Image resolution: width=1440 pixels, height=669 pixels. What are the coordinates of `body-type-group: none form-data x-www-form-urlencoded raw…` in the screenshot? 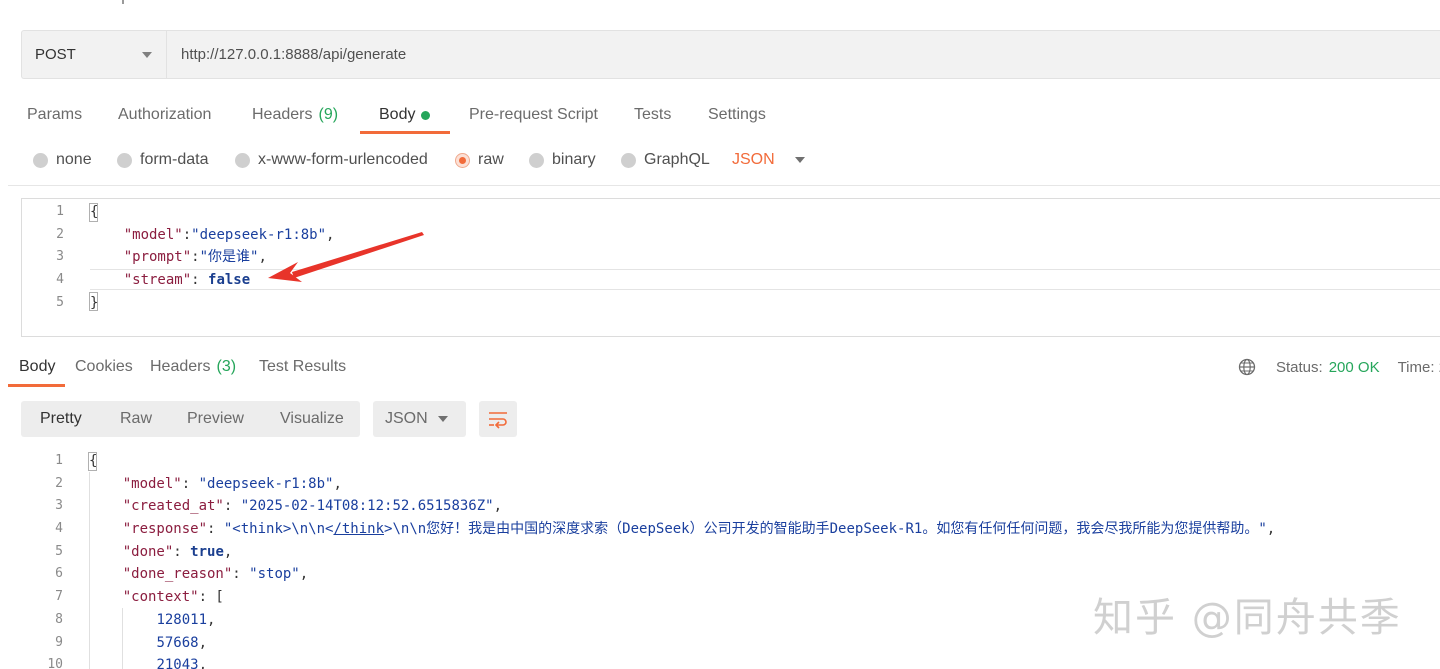 It's located at (720, 160).